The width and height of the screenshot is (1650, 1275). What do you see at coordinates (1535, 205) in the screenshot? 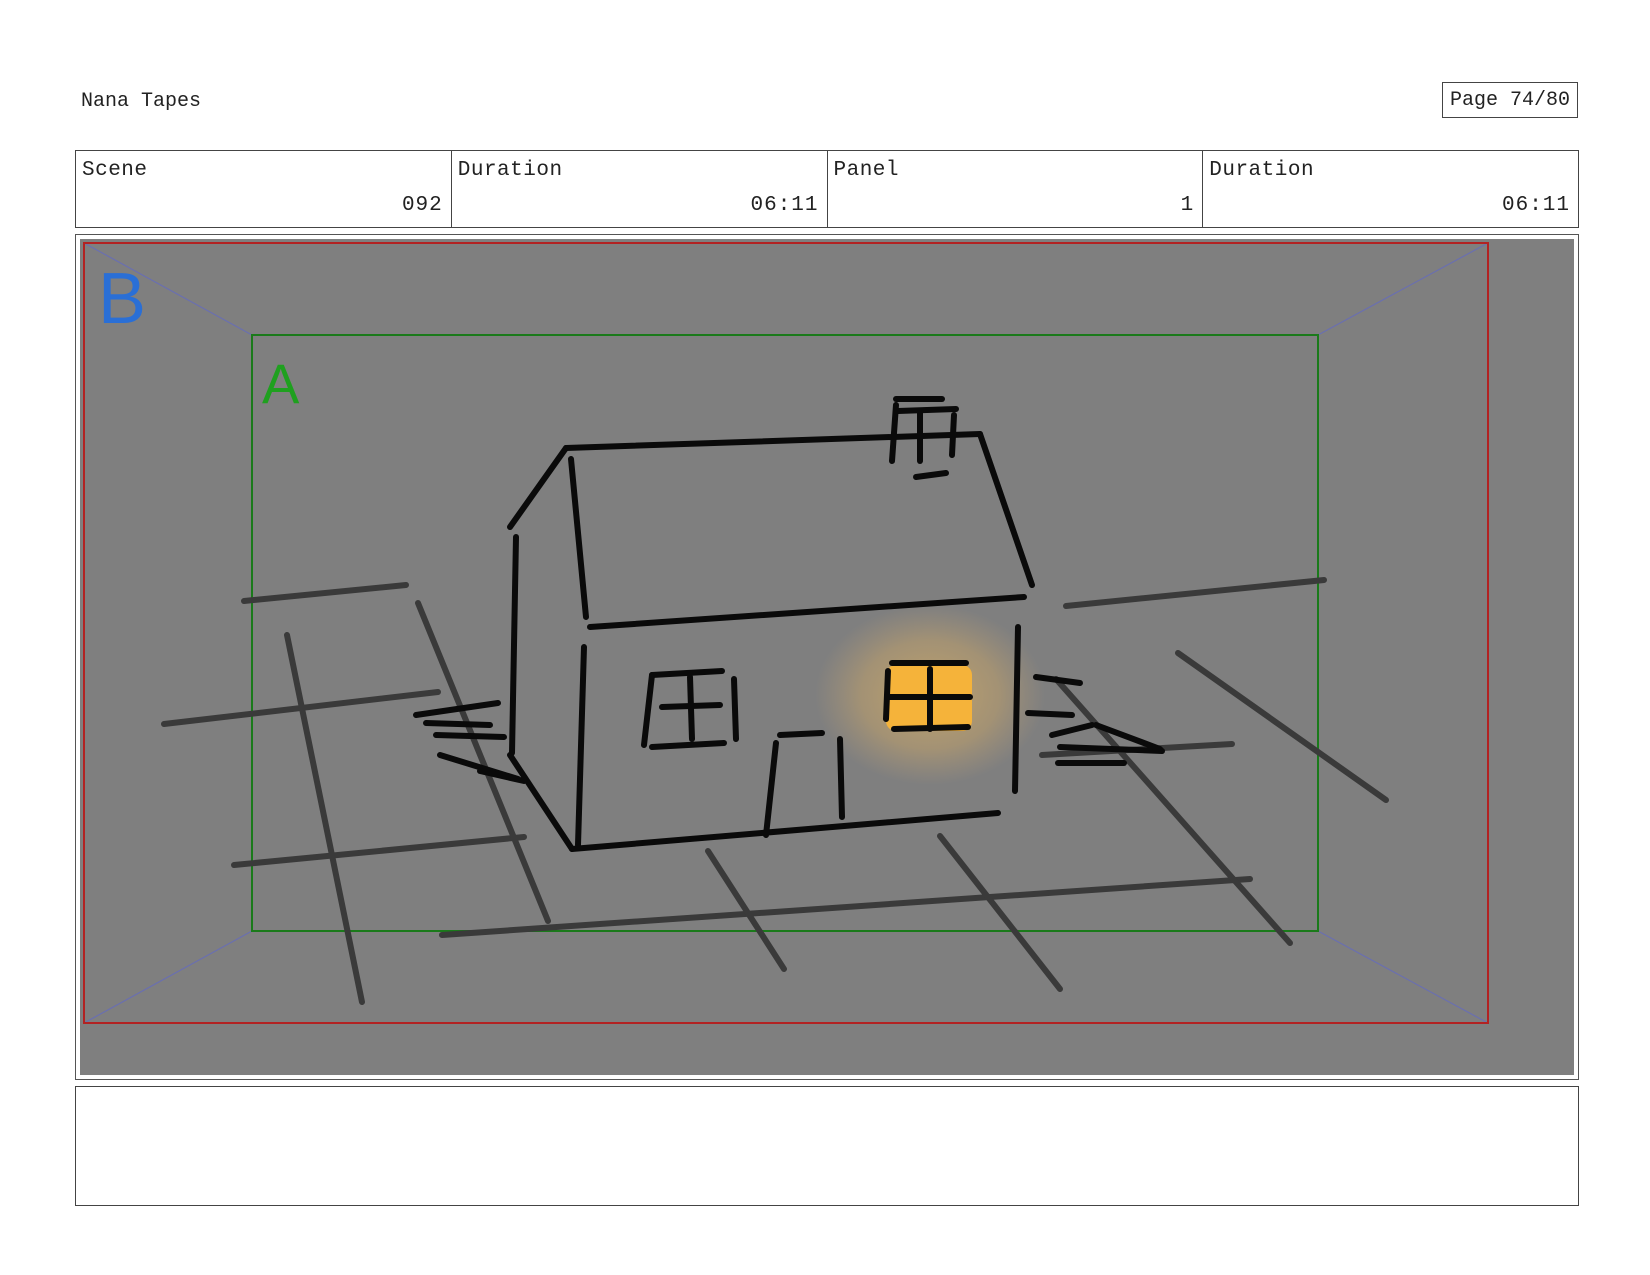
I see `panel-duration-value: 06:11` at bounding box center [1535, 205].